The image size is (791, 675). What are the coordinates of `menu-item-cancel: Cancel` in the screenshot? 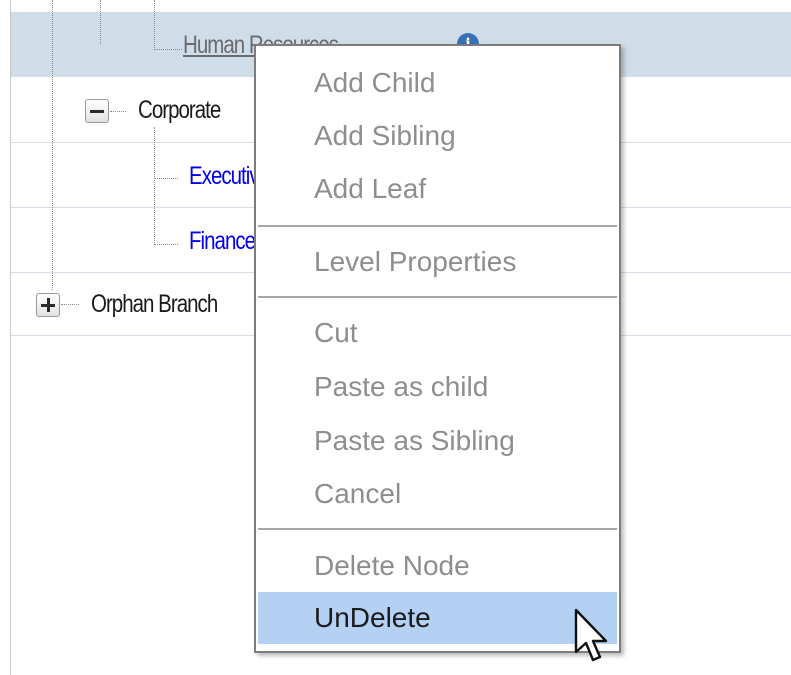 It's located at (437, 494).